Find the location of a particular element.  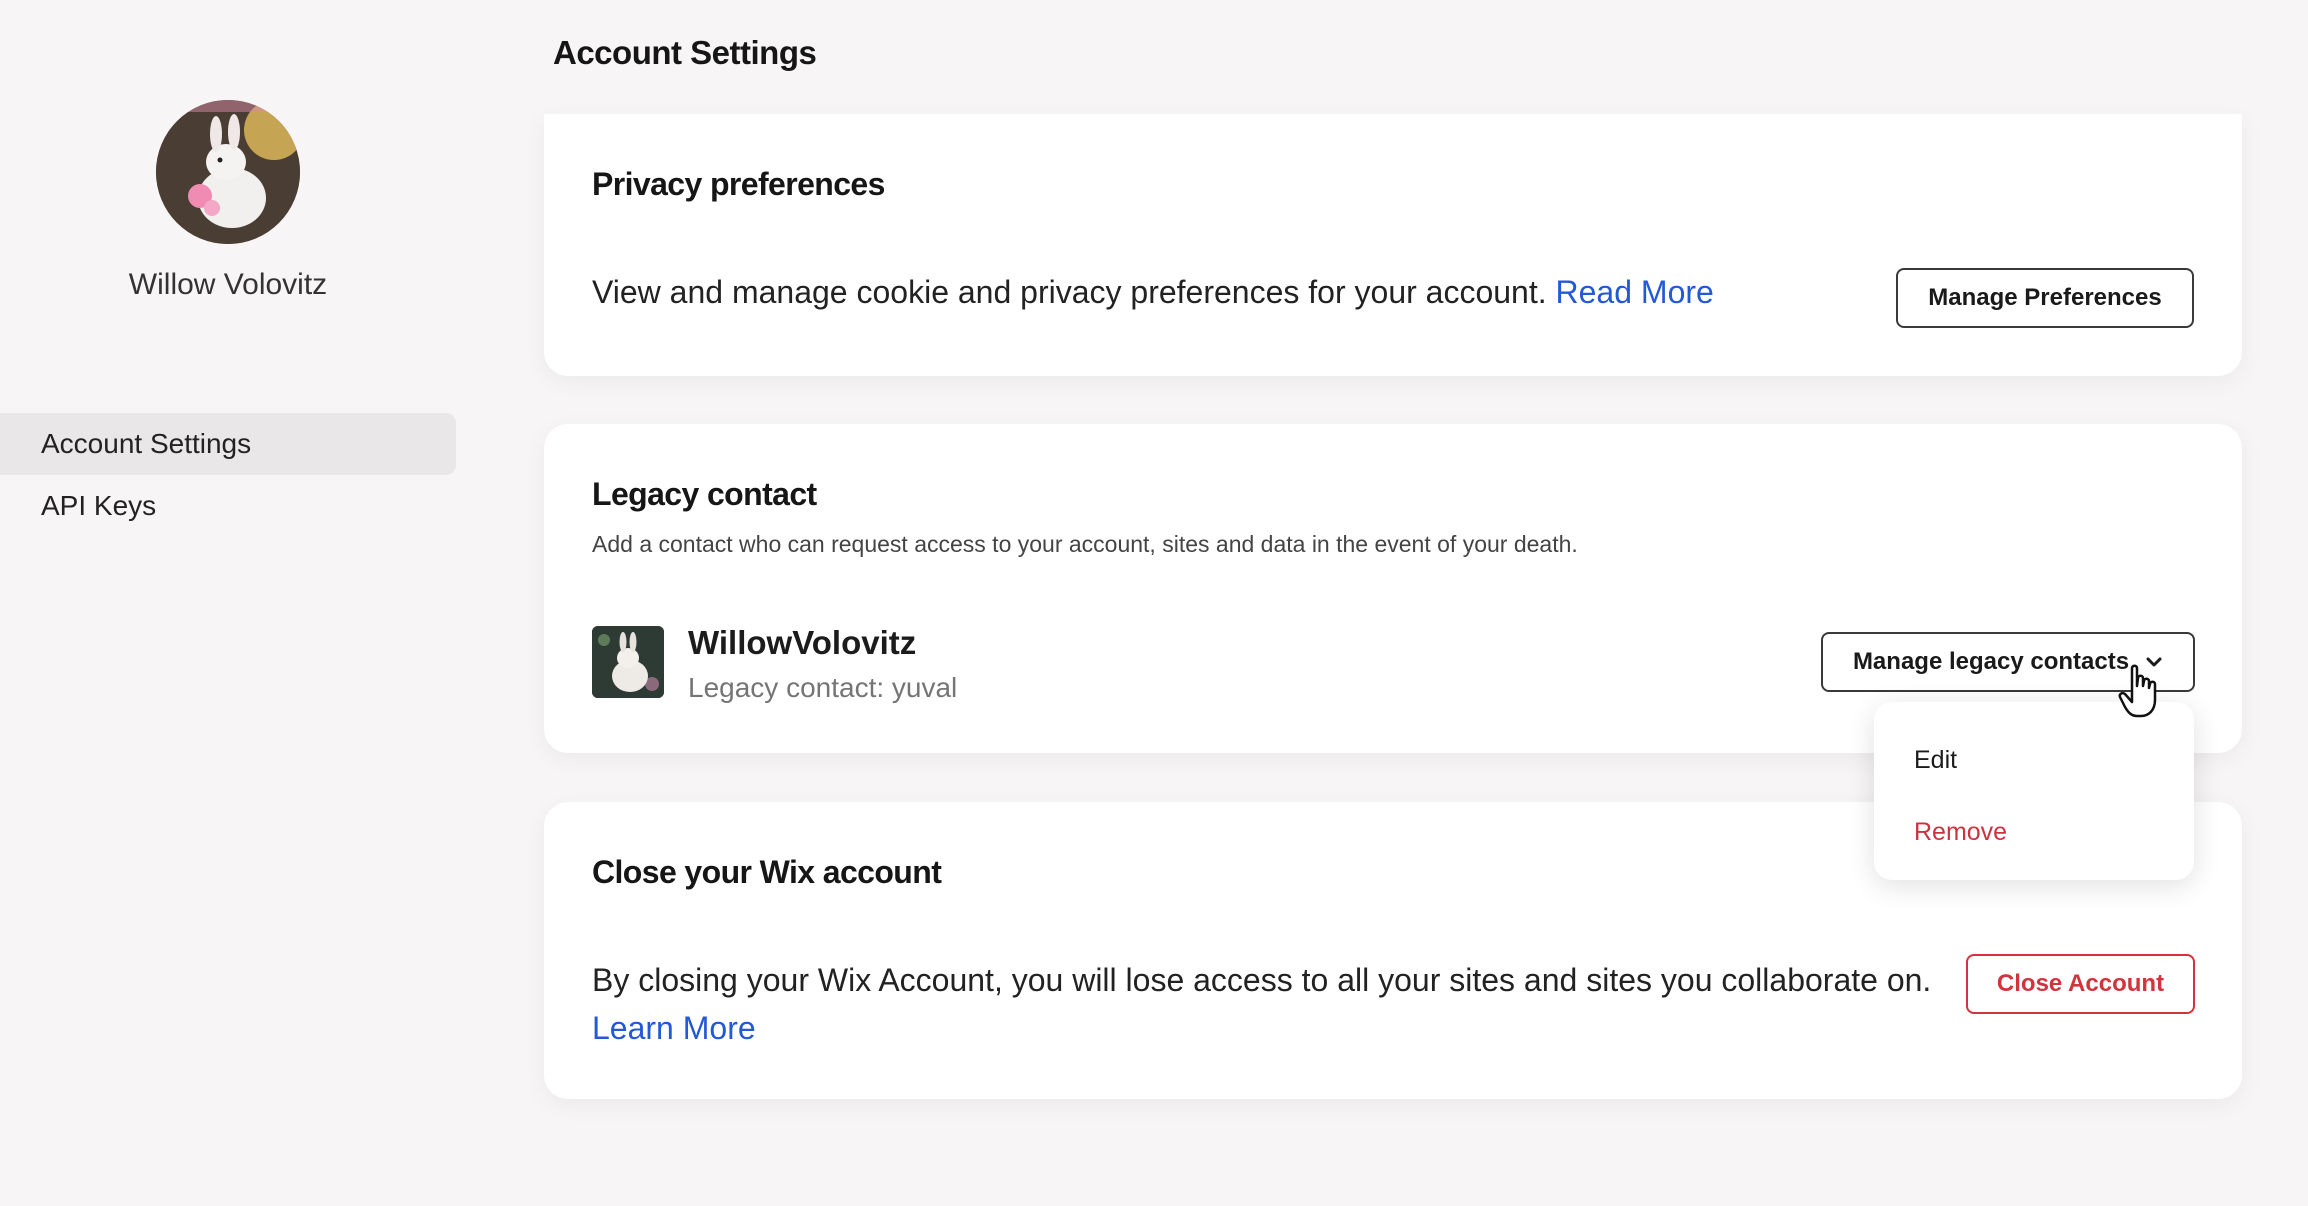

close-account-label: Close Account is located at coordinates (2080, 983).